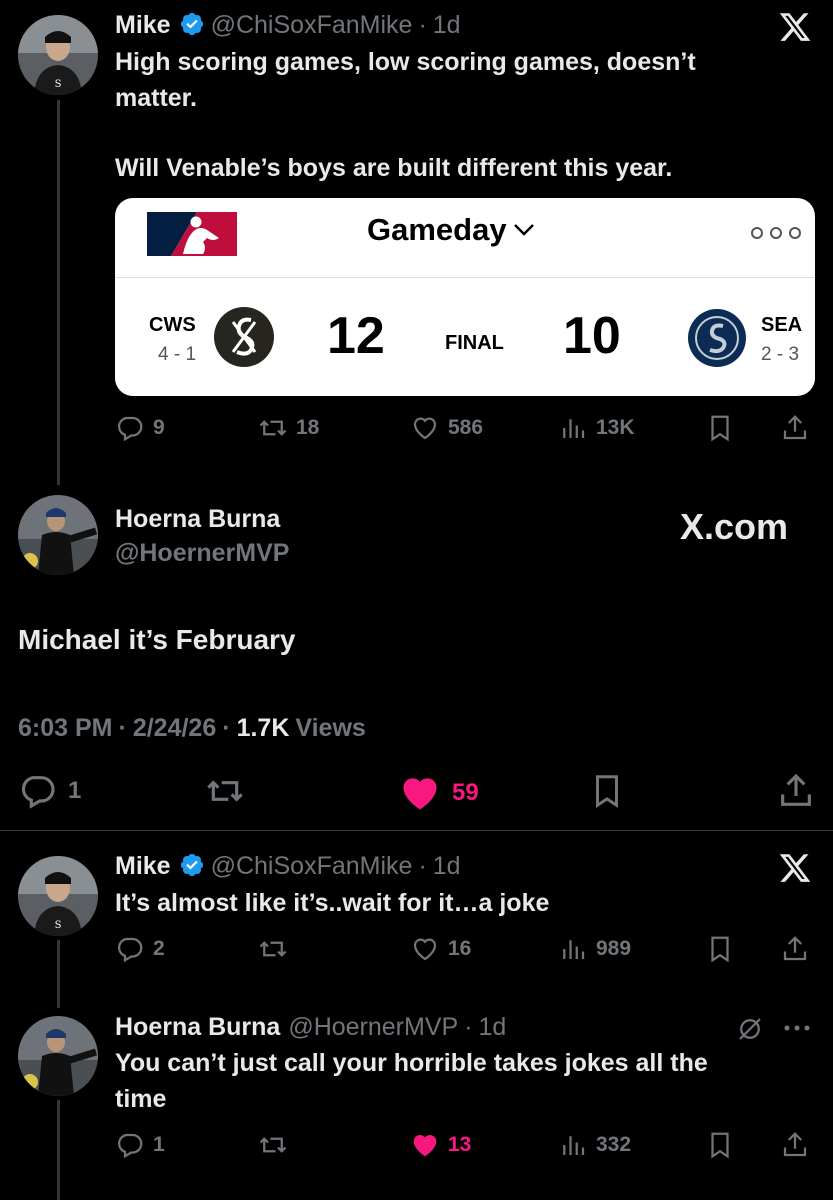 The image size is (833, 1200). What do you see at coordinates (174, 728) in the screenshot?
I see `tweet-date: 2/24/26` at bounding box center [174, 728].